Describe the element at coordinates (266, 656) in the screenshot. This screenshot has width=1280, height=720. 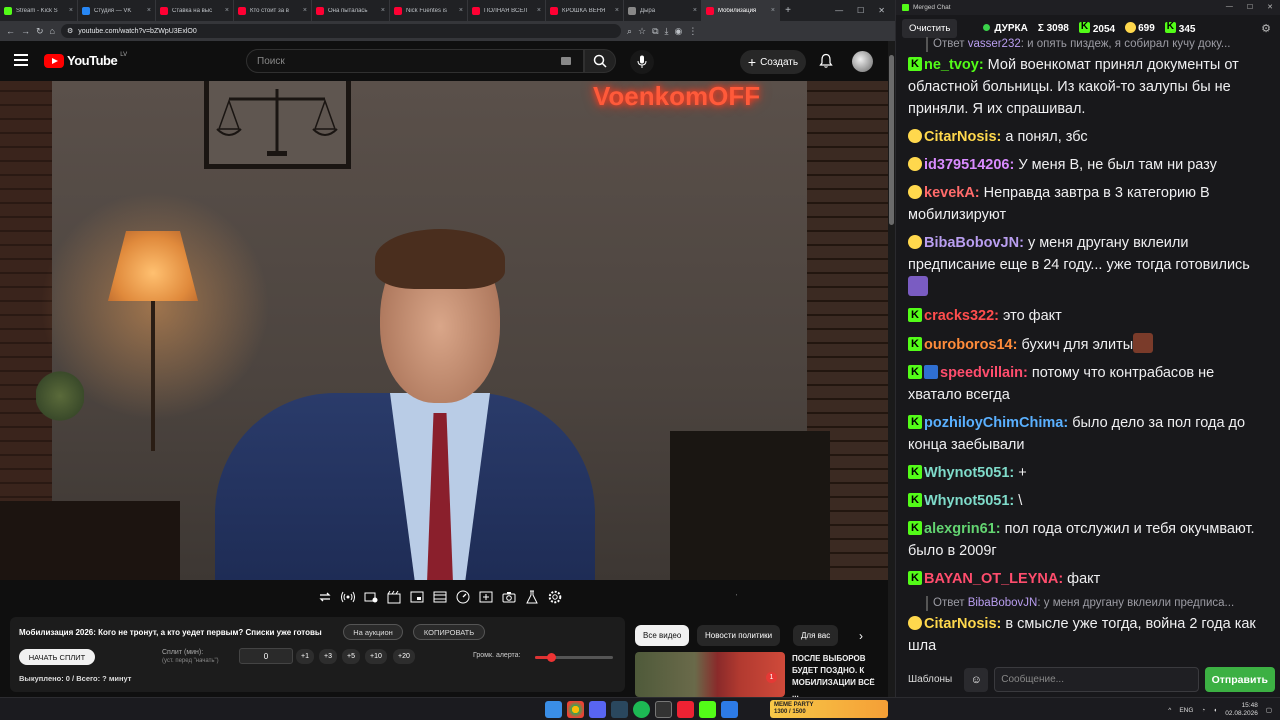
I see `split-minutes-input: 0` at that location.